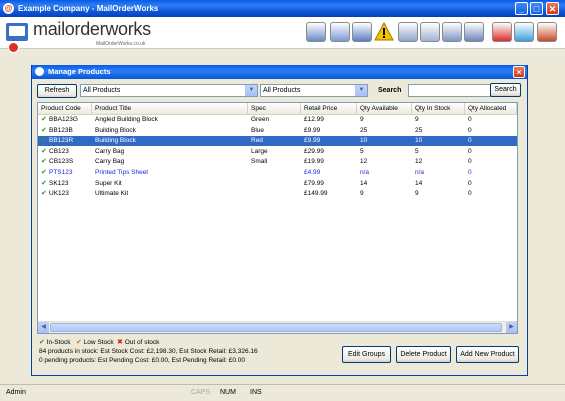  Describe the element at coordinates (364, 130) in the screenshot. I see `cell-avail: 25` at that location.